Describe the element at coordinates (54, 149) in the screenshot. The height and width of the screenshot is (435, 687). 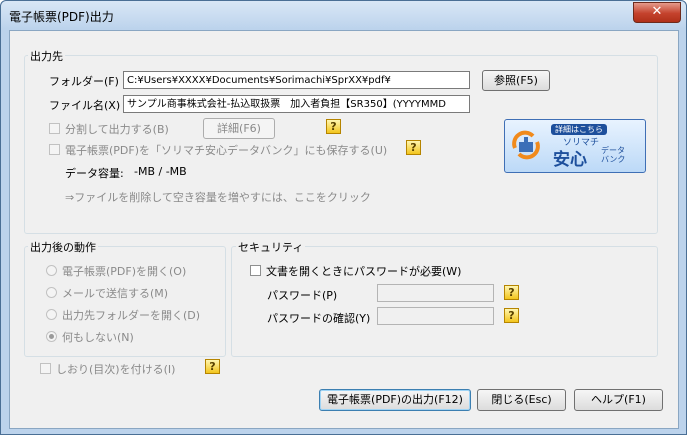
I see `save-data-bank-checkbox` at that location.